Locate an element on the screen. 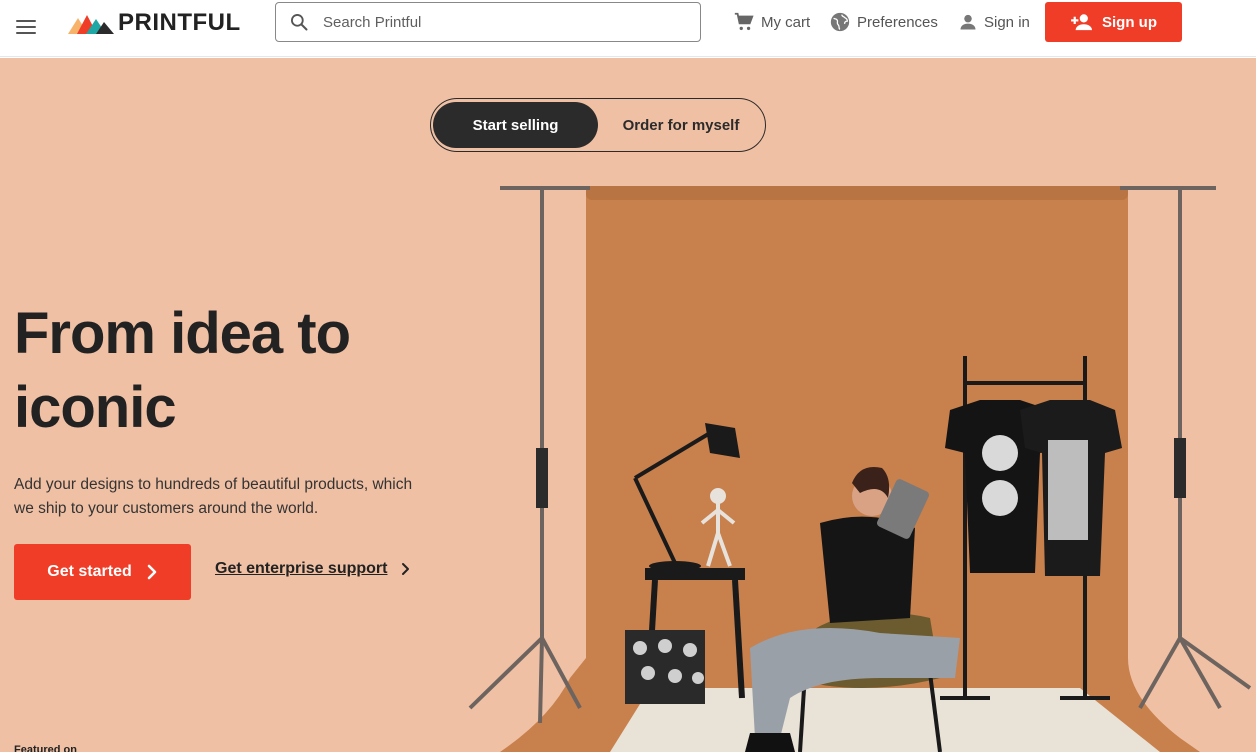  enterprise-support-link: Get enterprise support is located at coordinates (313, 569).